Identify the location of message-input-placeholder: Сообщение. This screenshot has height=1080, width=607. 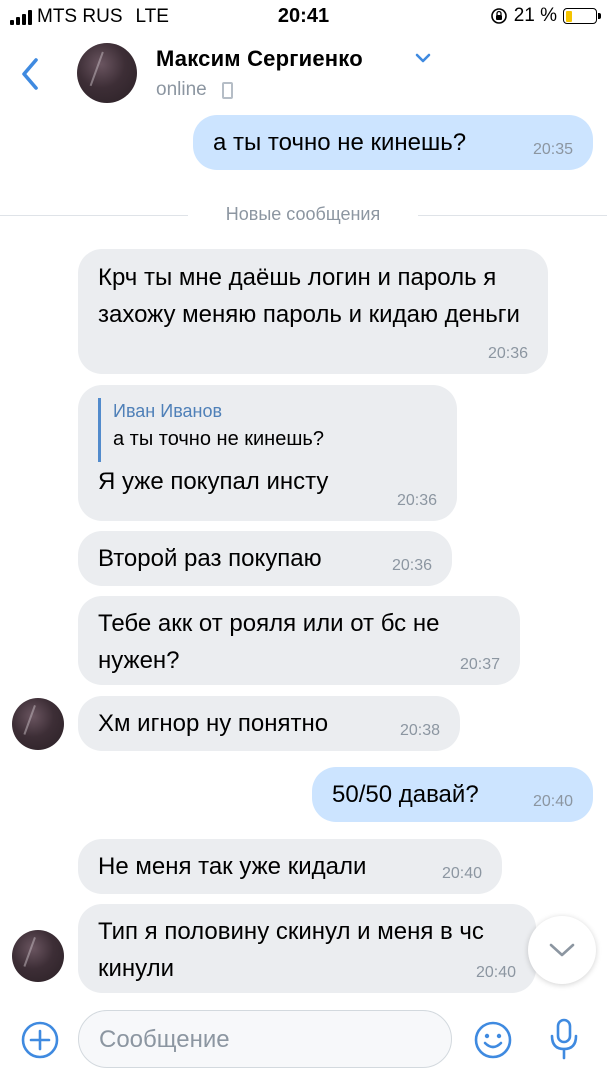
(164, 1039).